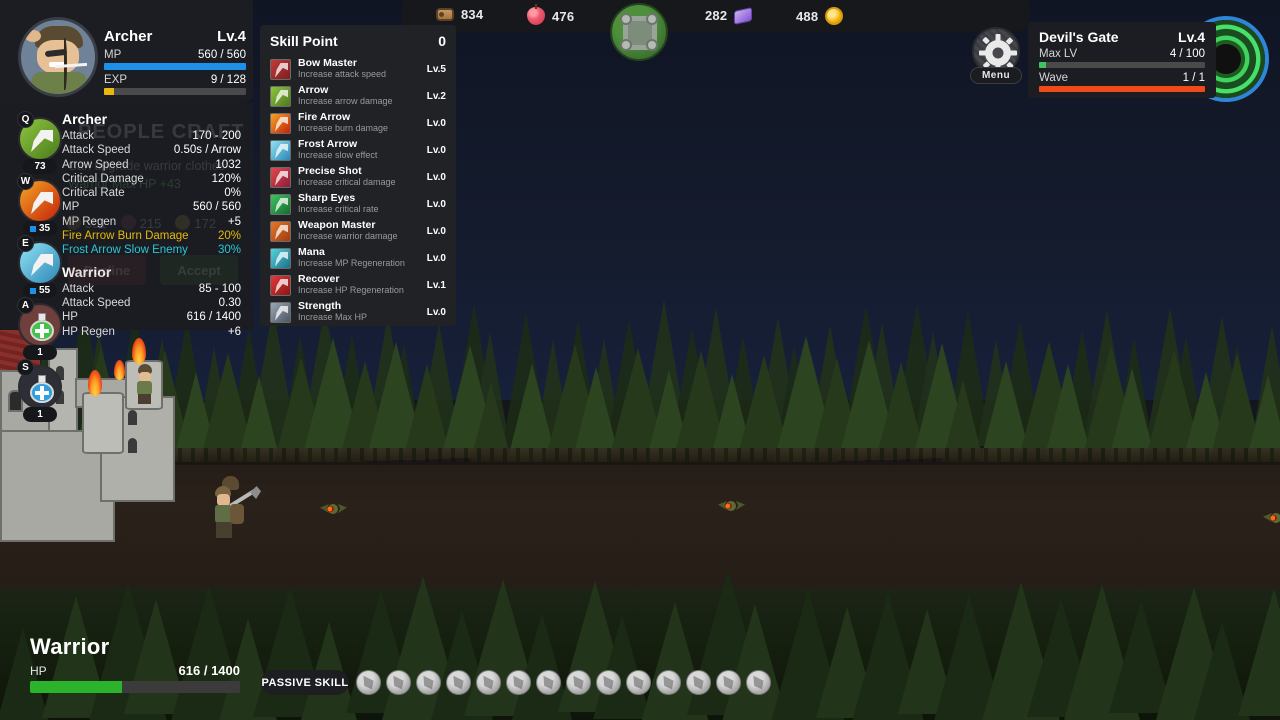  Describe the element at coordinates (472, 14) in the screenshot. I see `resource-wood-value: 834` at that location.